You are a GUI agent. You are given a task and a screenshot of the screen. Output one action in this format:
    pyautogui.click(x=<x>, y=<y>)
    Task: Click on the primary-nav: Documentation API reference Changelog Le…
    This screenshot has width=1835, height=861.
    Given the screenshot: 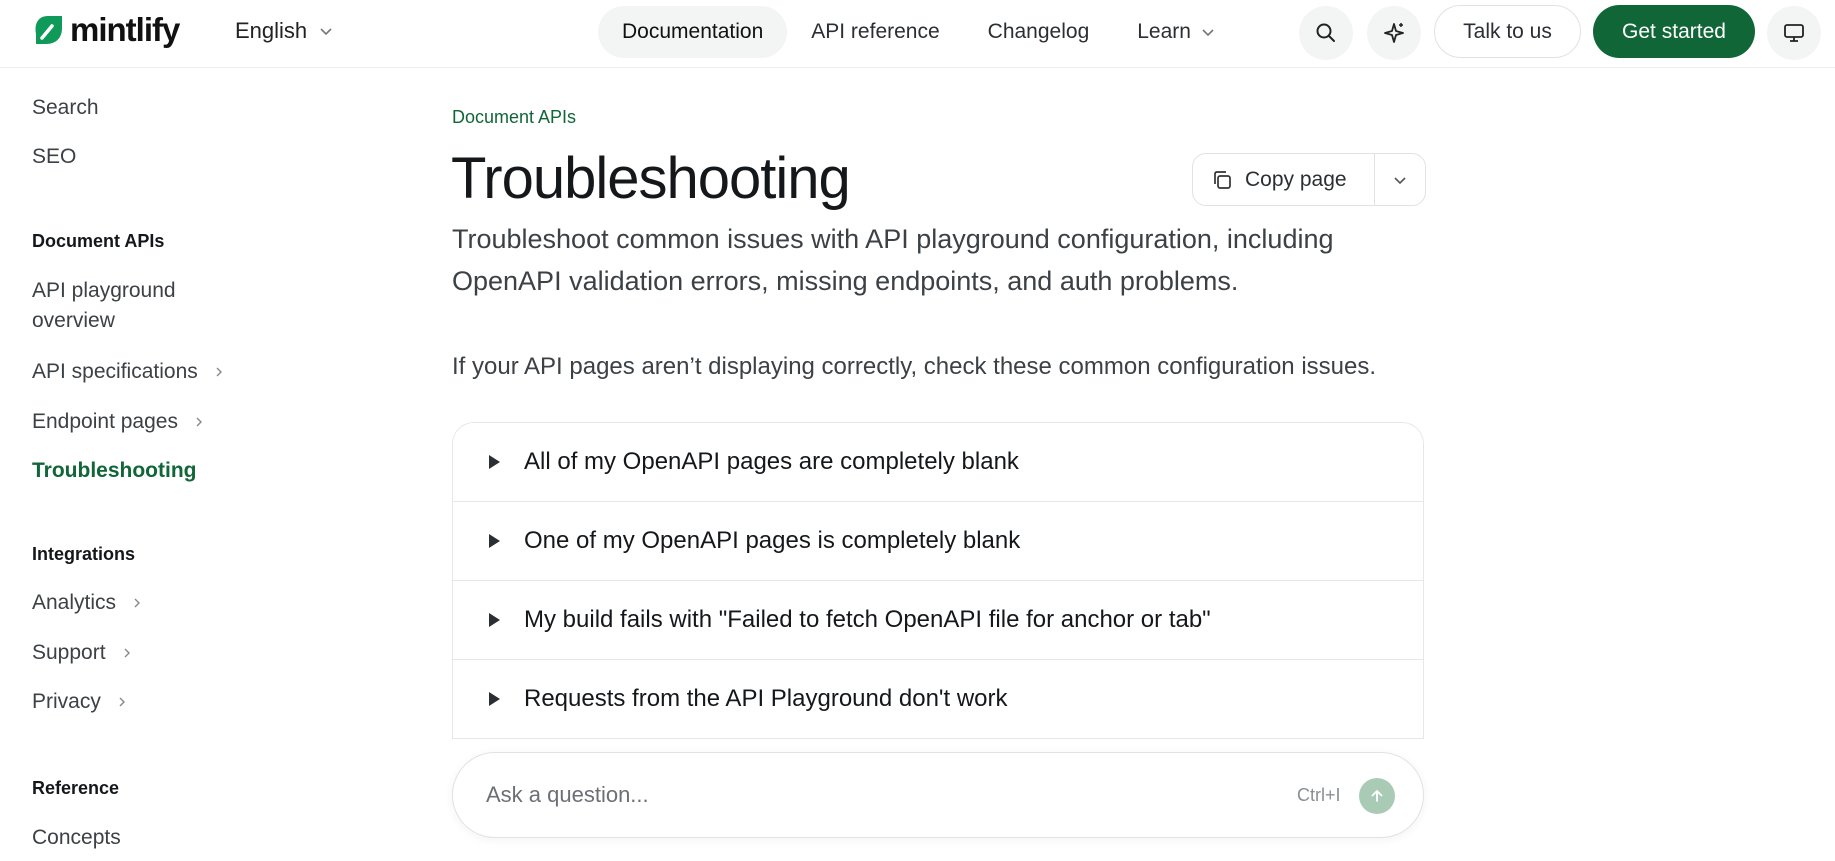 What is the action you would take?
    pyautogui.click(x=918, y=32)
    